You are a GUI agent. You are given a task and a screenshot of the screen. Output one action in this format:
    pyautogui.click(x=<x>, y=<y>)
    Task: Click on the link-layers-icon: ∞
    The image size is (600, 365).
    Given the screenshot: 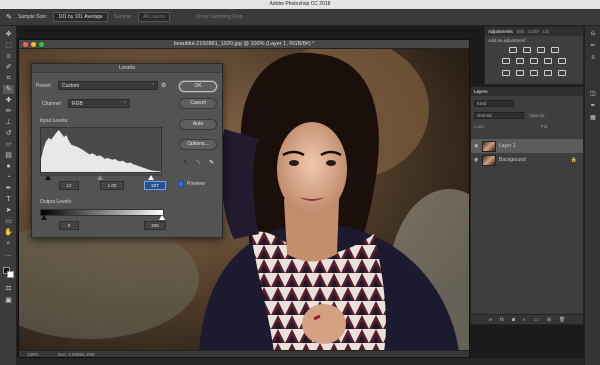 What is the action you would take?
    pyautogui.click(x=491, y=320)
    